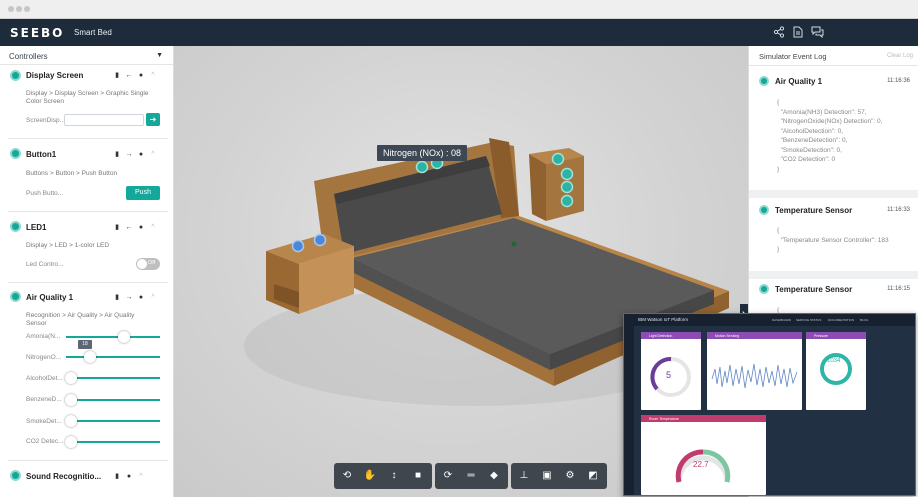 The height and width of the screenshot is (497, 918). What do you see at coordinates (68, 245) in the screenshot?
I see `controller-path: Display > LED > 1-color LED` at bounding box center [68, 245].